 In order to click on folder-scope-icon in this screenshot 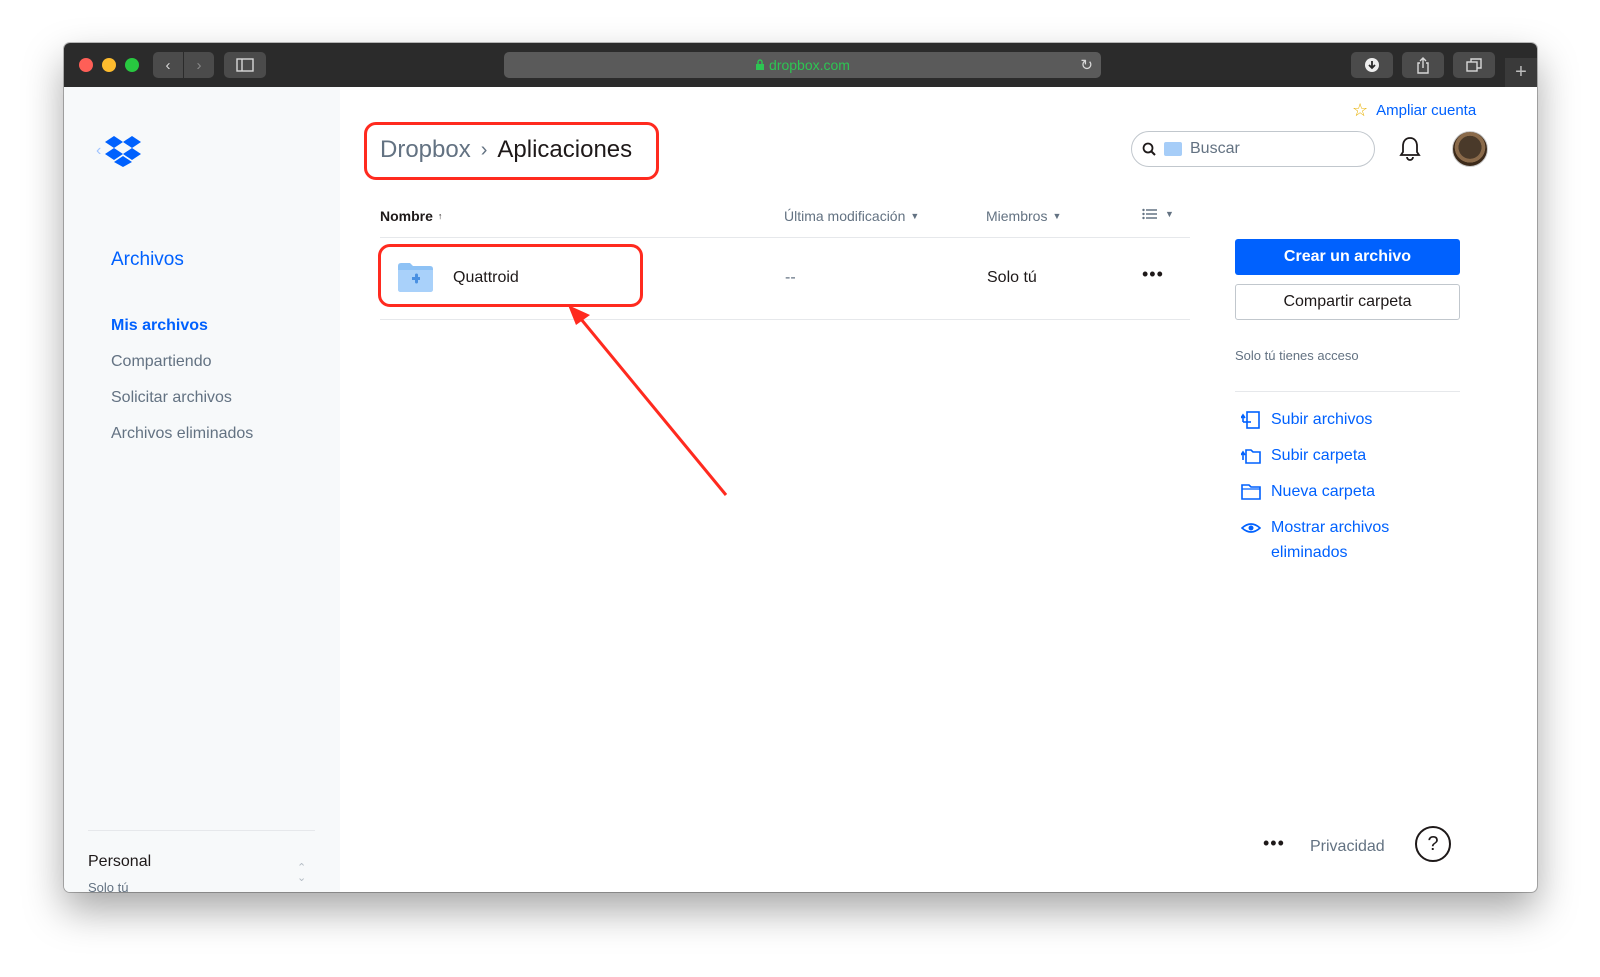, I will do `click(1173, 149)`.